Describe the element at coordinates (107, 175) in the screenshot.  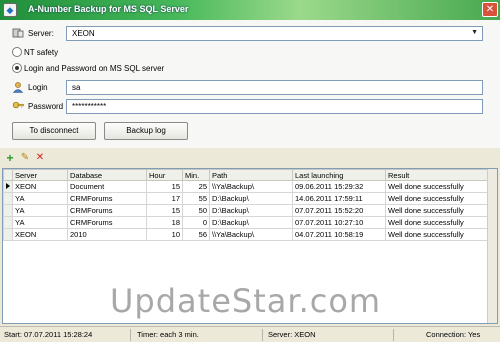
I see `column-header: Database` at that location.